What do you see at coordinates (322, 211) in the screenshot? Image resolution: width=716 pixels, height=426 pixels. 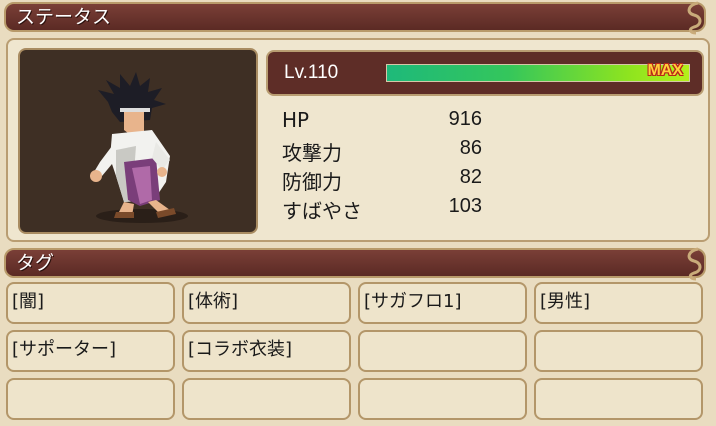 I see `stat-label: すばやさ` at bounding box center [322, 211].